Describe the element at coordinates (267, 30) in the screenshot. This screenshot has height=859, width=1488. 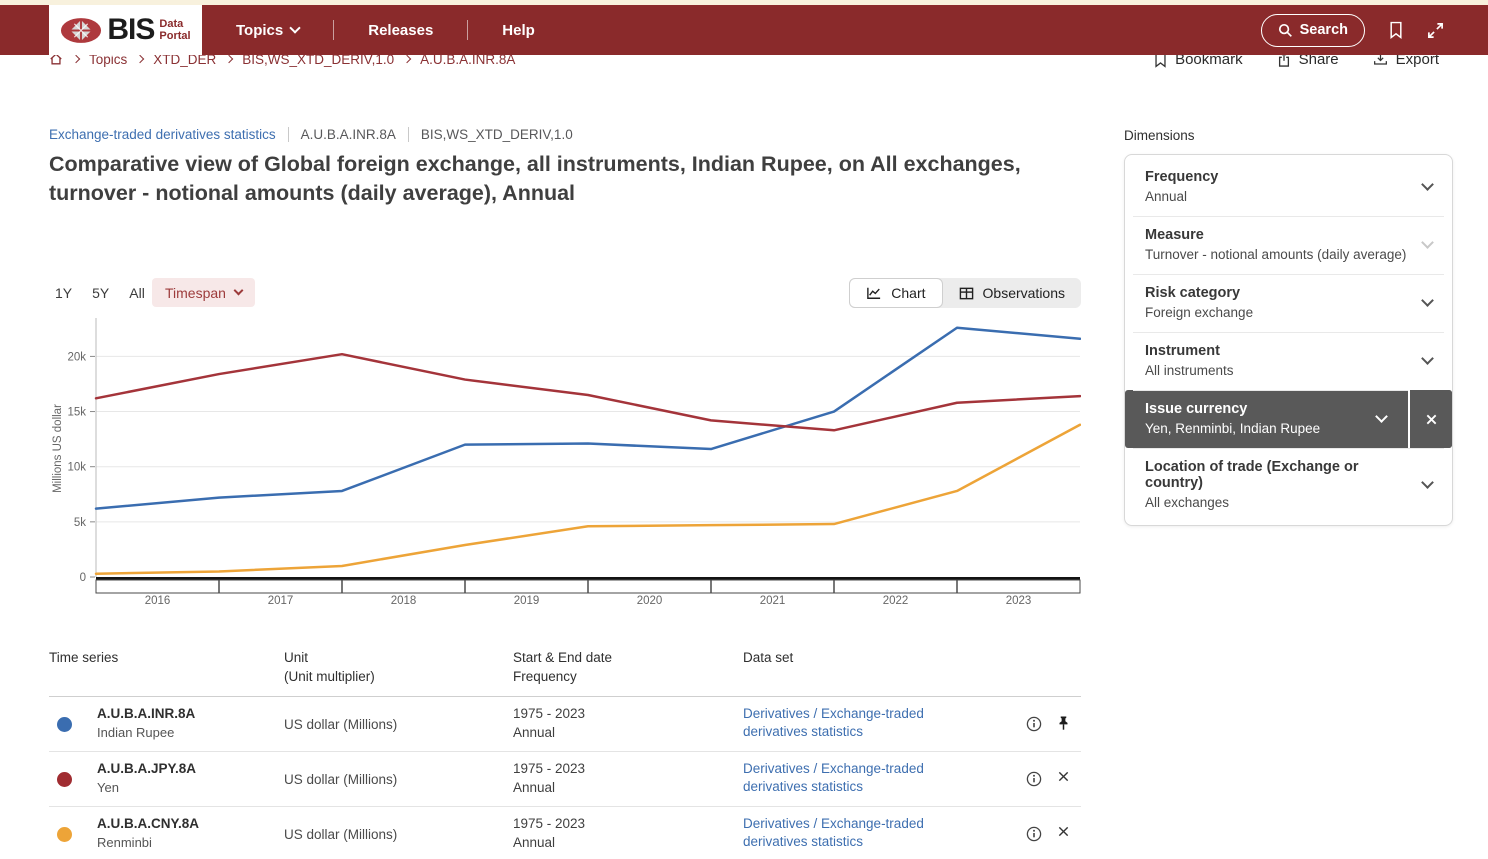
I see `nav-item-topics: Topics` at that location.